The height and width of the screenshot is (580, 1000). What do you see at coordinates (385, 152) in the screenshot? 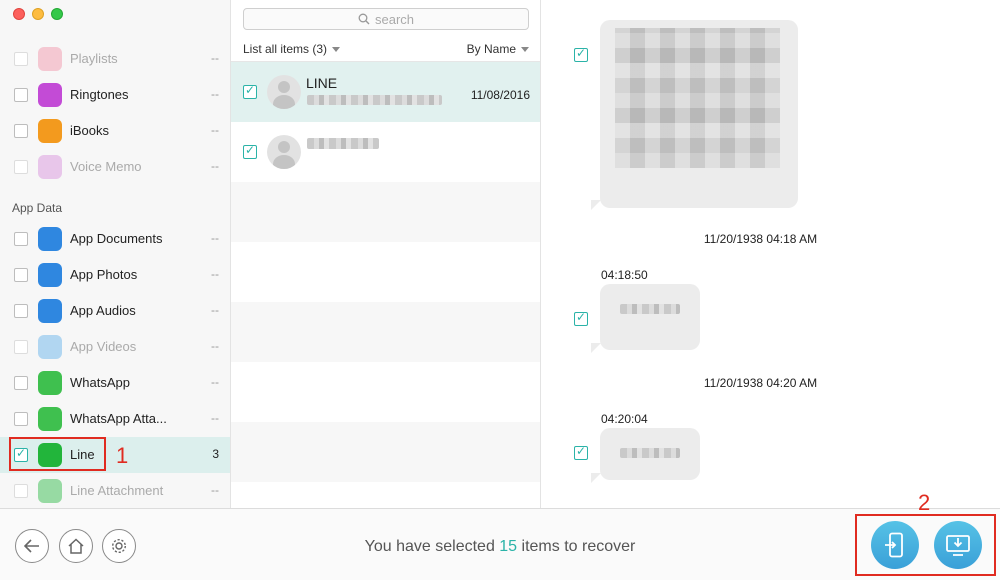
I see `list-item` at bounding box center [385, 152].